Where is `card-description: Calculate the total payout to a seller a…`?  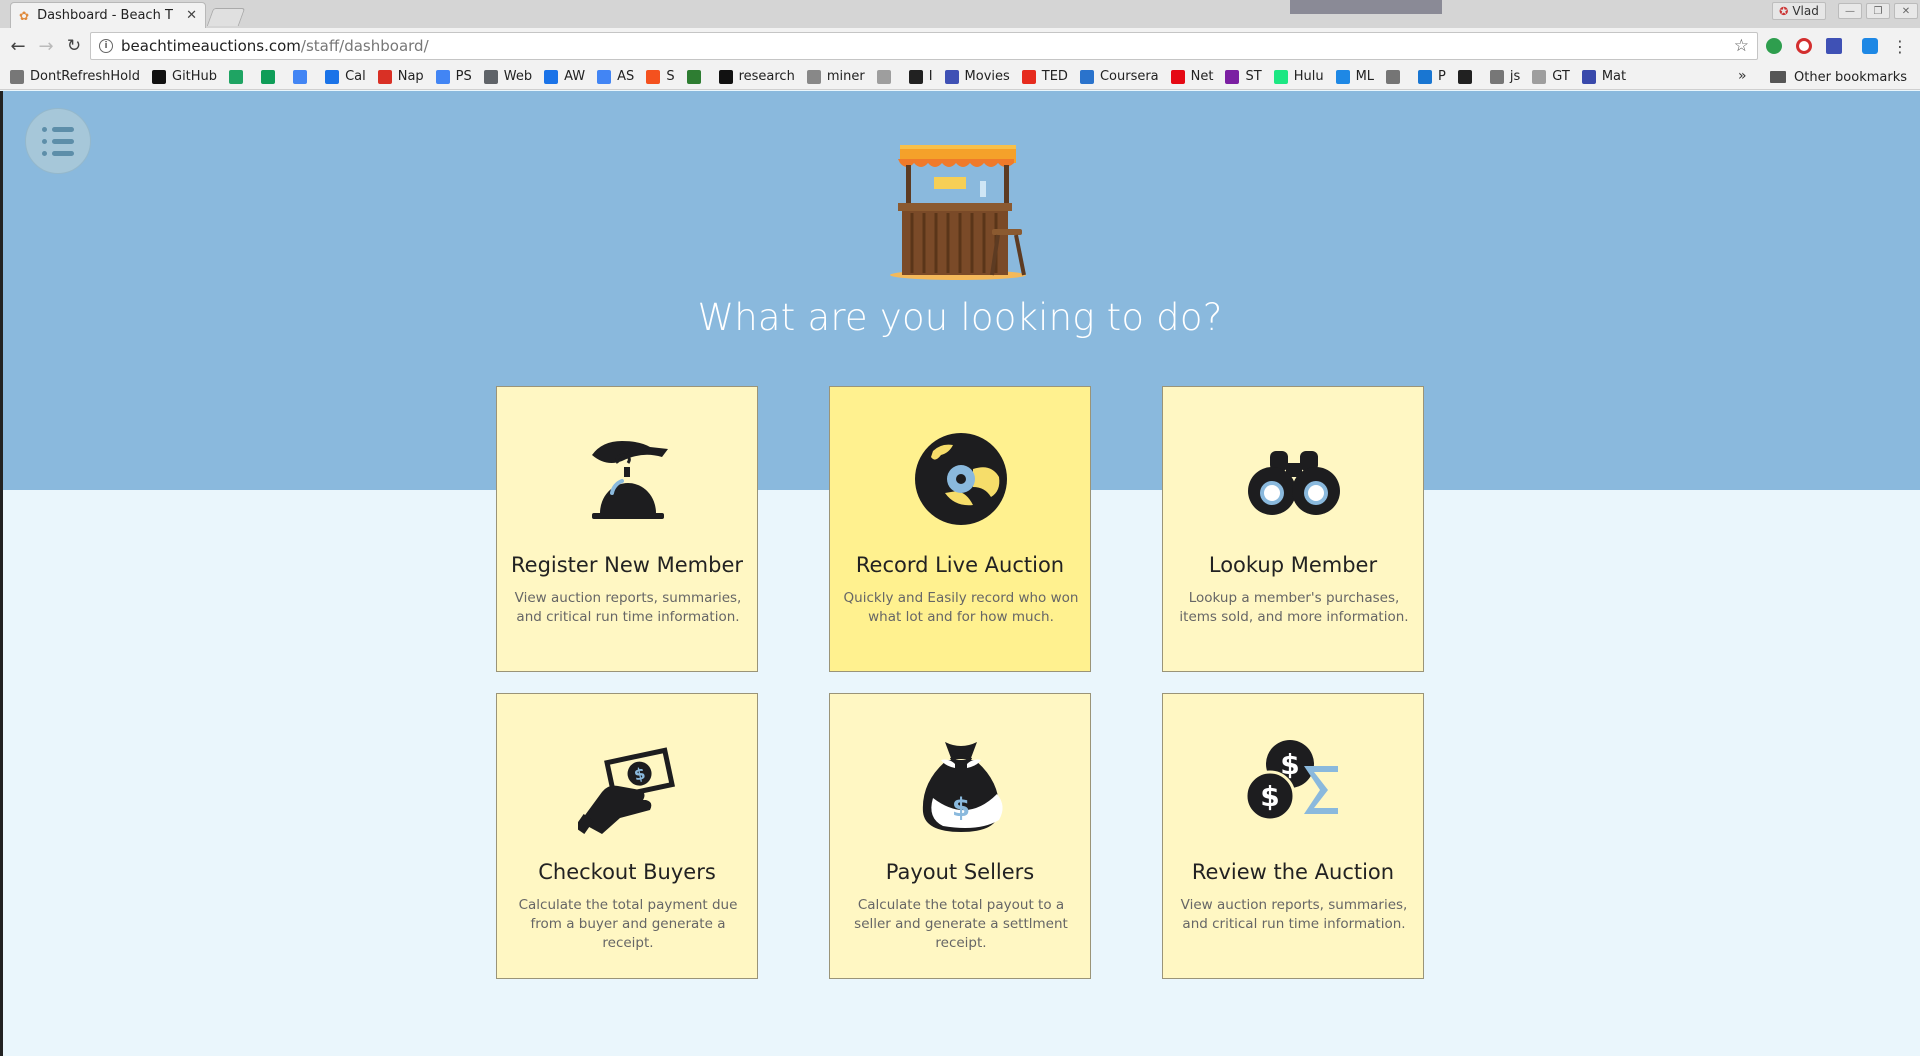
card-description: Calculate the total payout to a seller a… is located at coordinates (961, 924).